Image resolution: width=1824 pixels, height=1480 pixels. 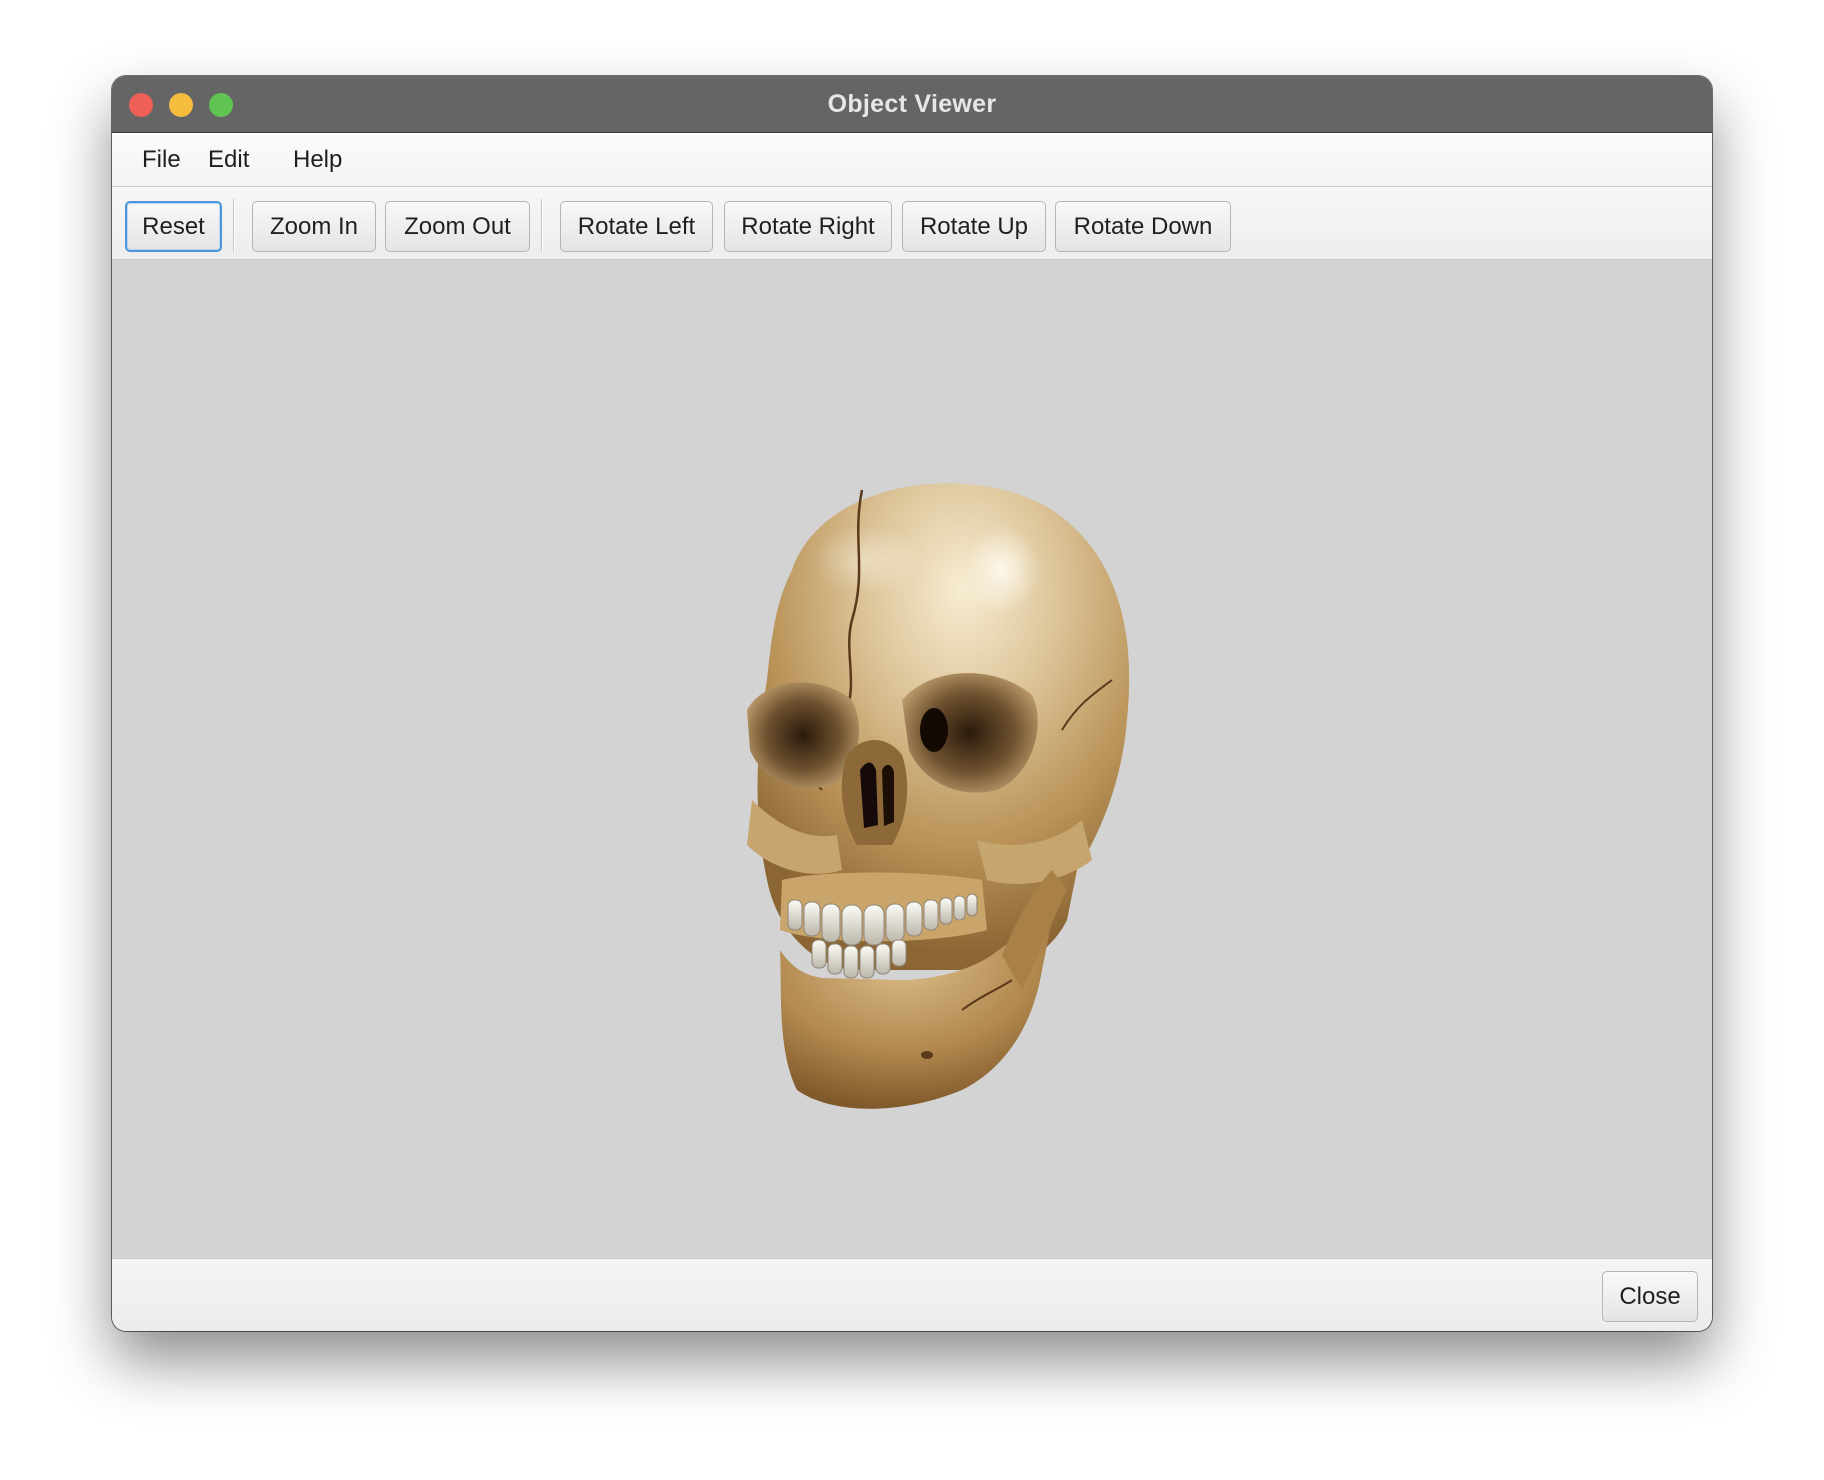 What do you see at coordinates (1143, 226) in the screenshot?
I see `rotate-down-button: Rotate Down` at bounding box center [1143, 226].